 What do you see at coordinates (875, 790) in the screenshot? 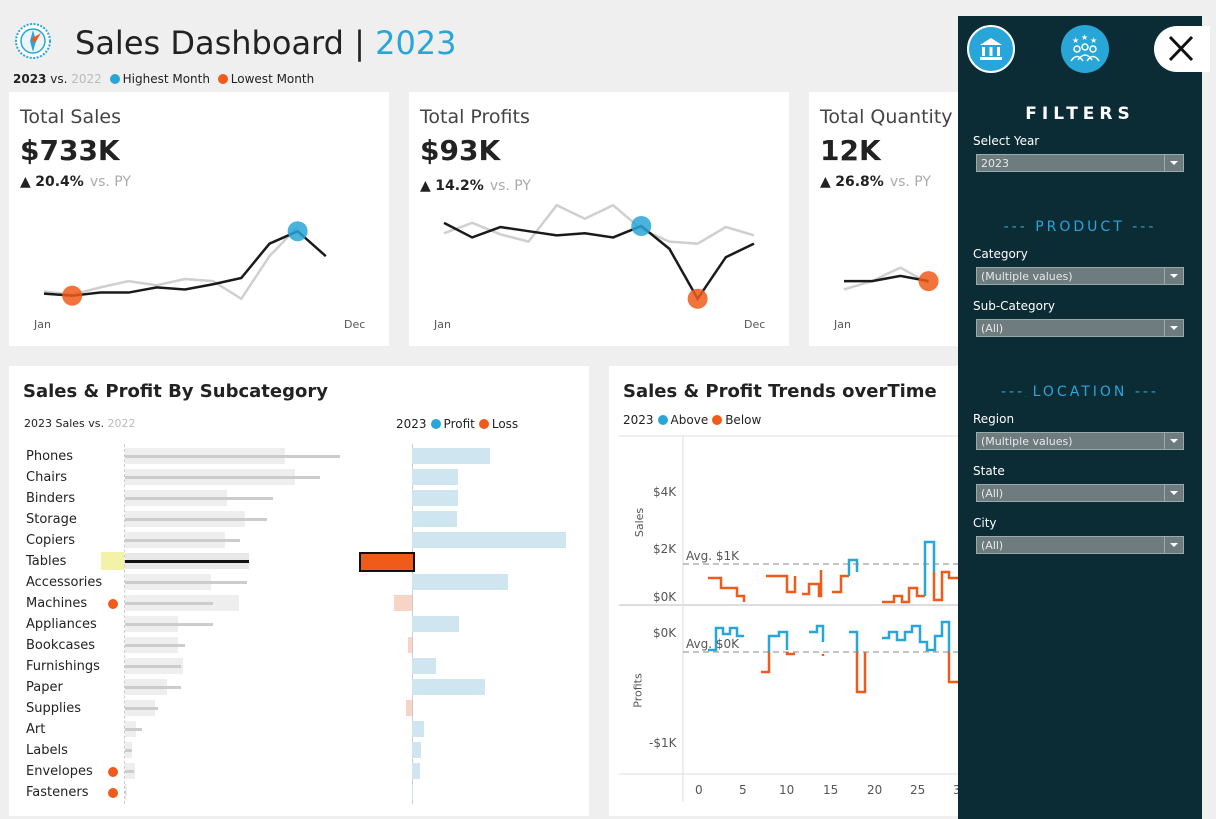
I see `x-tick: 20` at bounding box center [875, 790].